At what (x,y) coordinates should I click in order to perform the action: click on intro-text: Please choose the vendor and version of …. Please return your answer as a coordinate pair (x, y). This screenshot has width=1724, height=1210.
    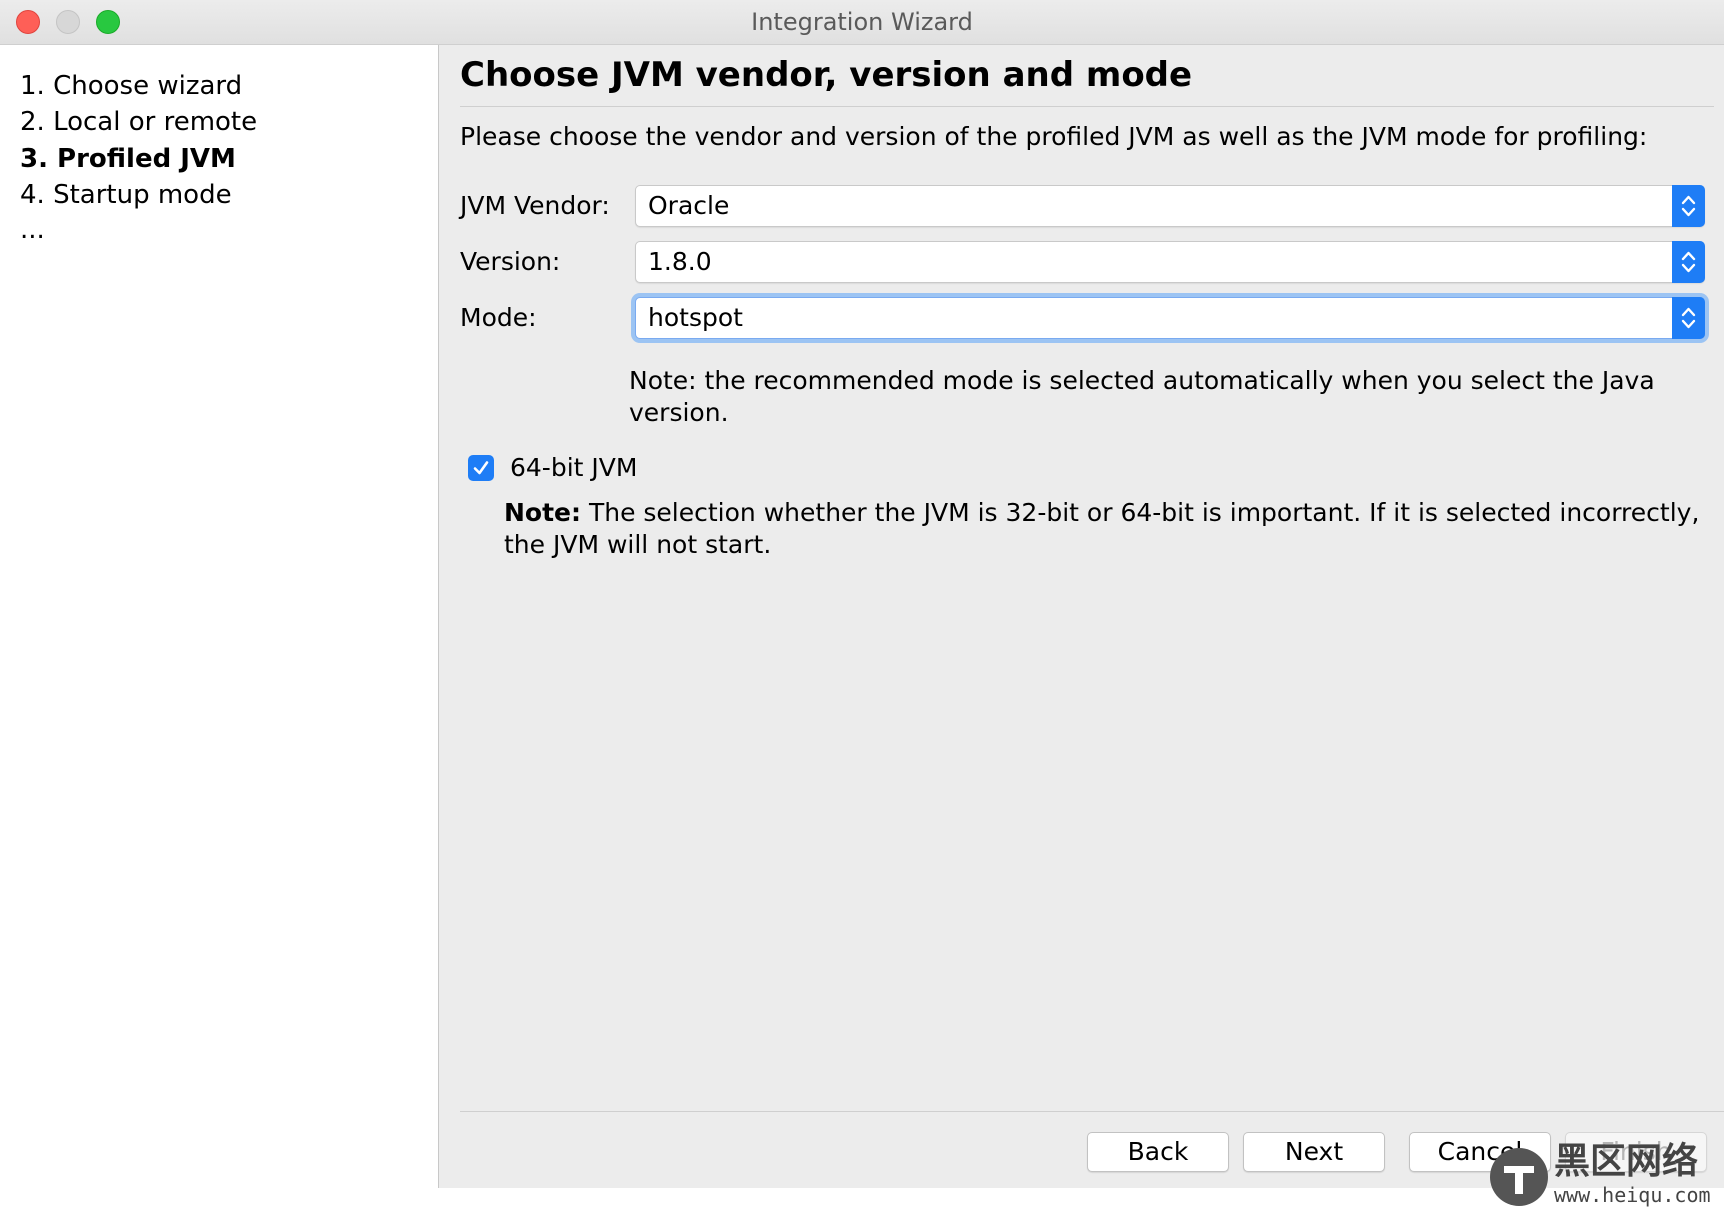
    Looking at the image, I should click on (1054, 136).